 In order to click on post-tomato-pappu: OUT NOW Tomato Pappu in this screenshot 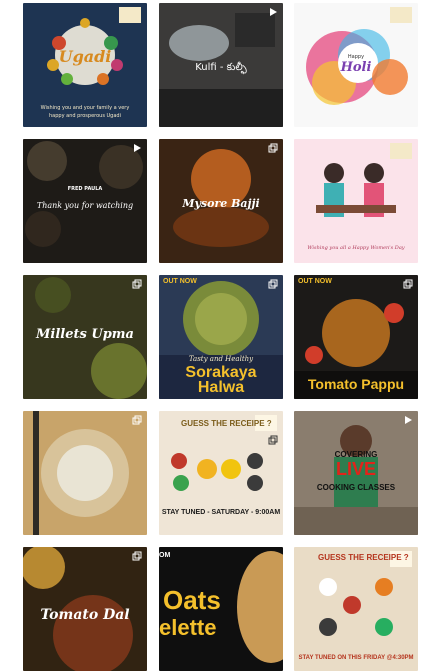, I will do `click(356, 337)`.